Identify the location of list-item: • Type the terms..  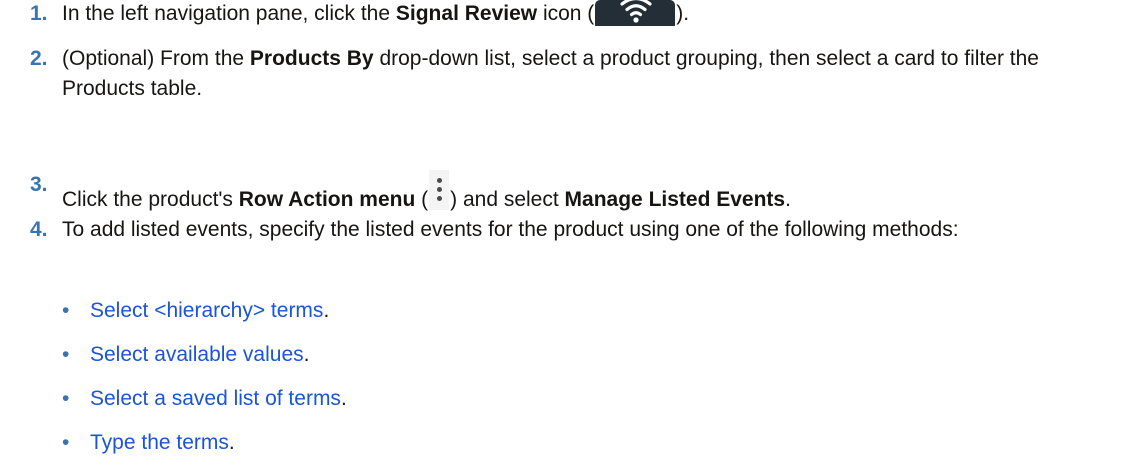
(204, 443).